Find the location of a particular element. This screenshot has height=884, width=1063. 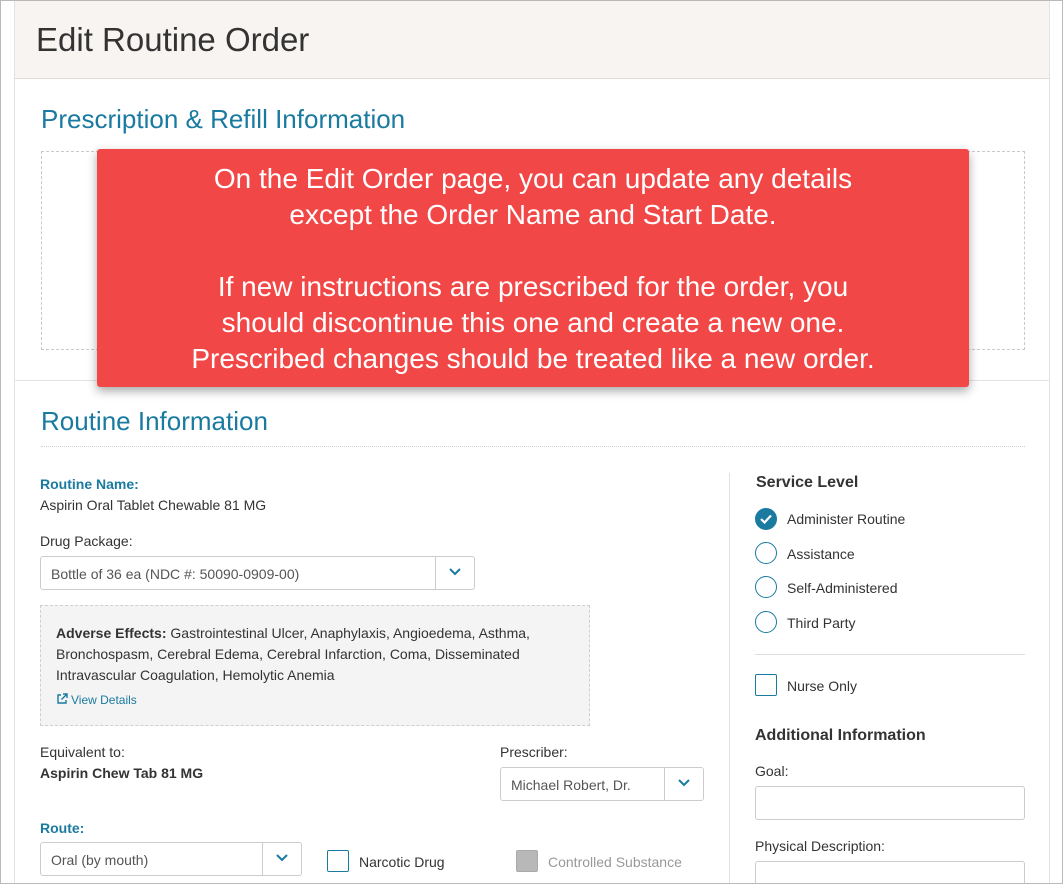

column-divider is located at coordinates (729, 678).